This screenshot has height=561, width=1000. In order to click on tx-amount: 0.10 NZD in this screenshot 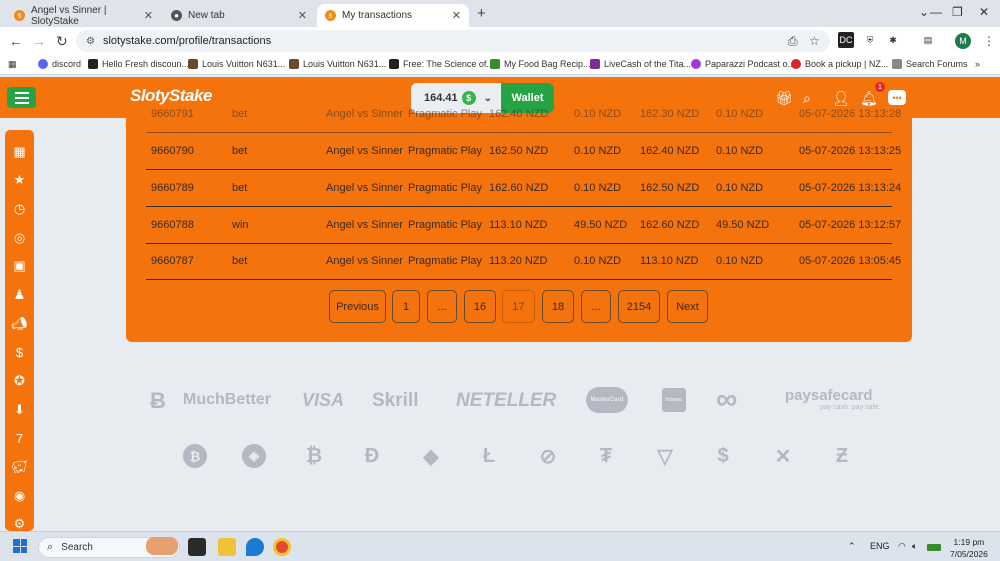, I will do `click(598, 261)`.